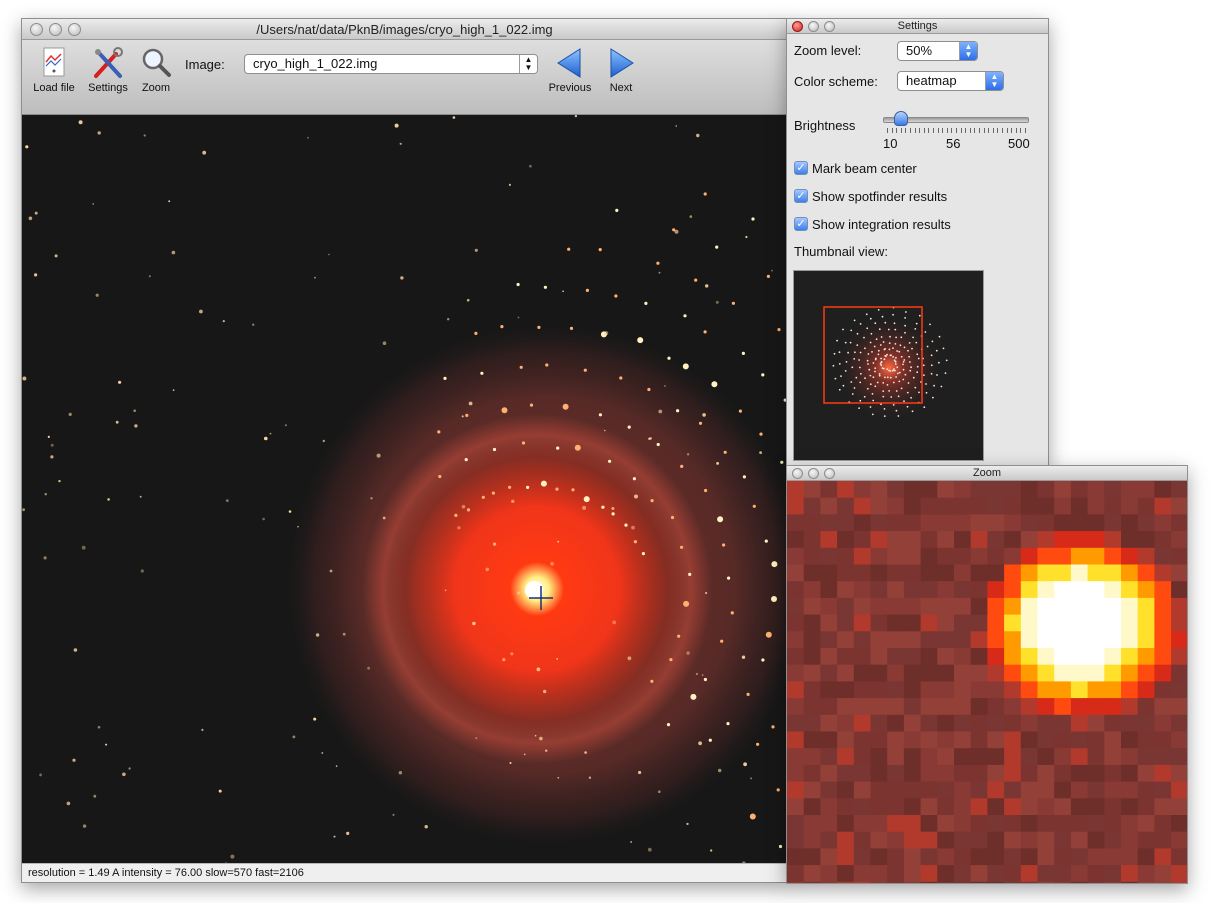  What do you see at coordinates (880, 196) in the screenshot?
I see `show-spotfinder-label: Show spotfinder results` at bounding box center [880, 196].